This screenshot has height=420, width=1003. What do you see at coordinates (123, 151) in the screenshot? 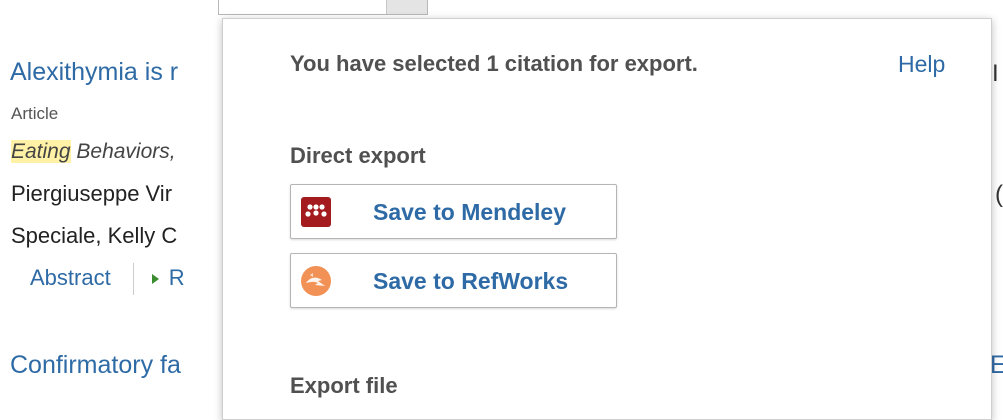
I see `result-source-text: Behaviors,` at bounding box center [123, 151].